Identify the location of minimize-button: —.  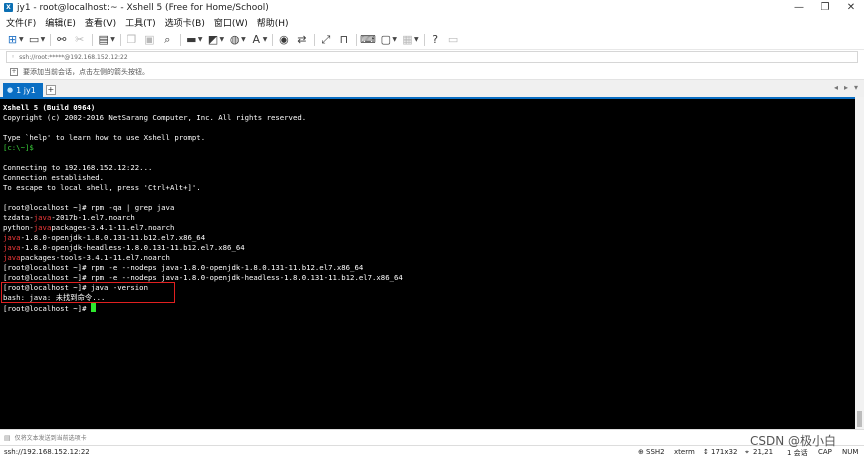
(799, 7).